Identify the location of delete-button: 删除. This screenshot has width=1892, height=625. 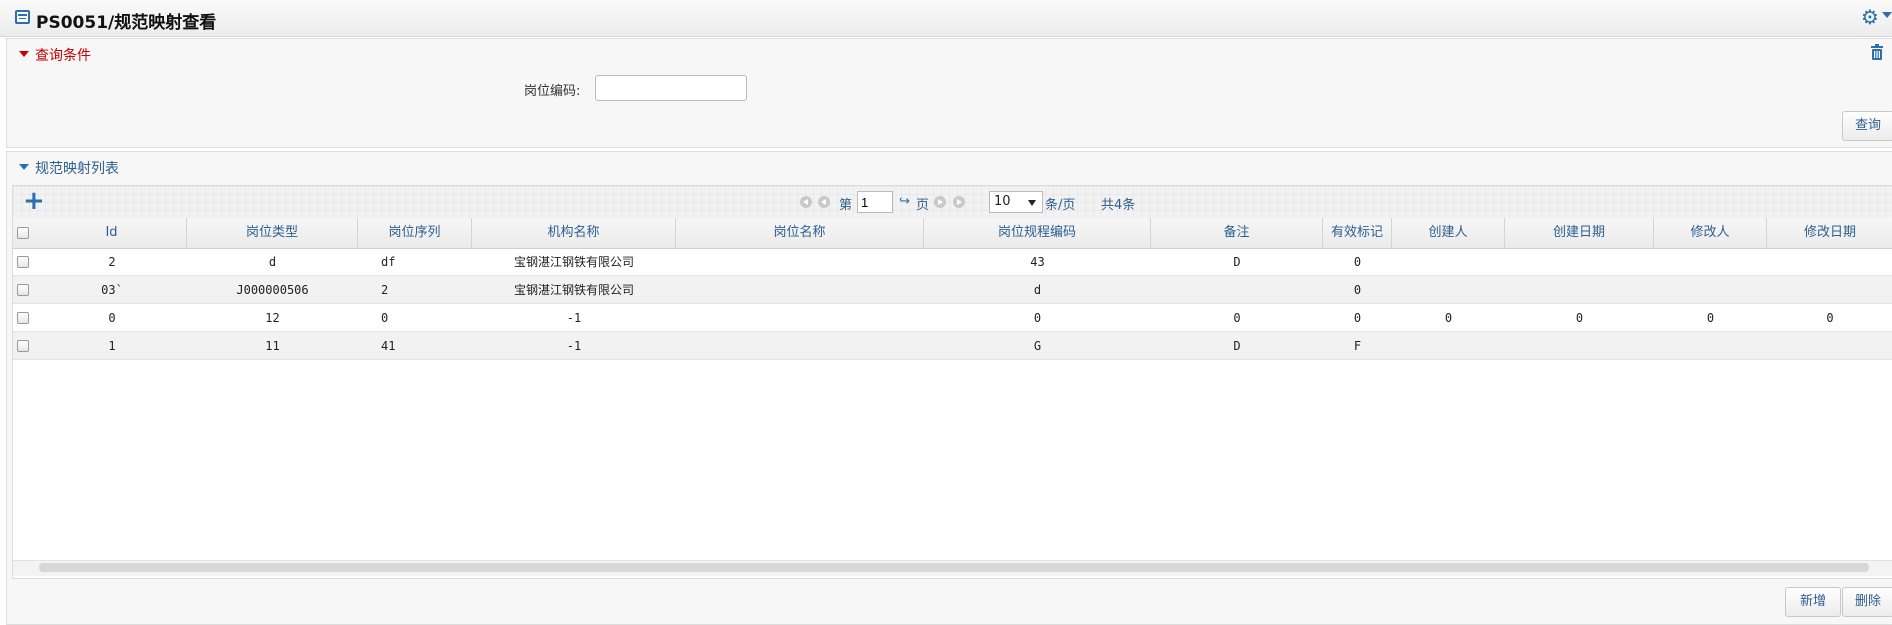
(1867, 602).